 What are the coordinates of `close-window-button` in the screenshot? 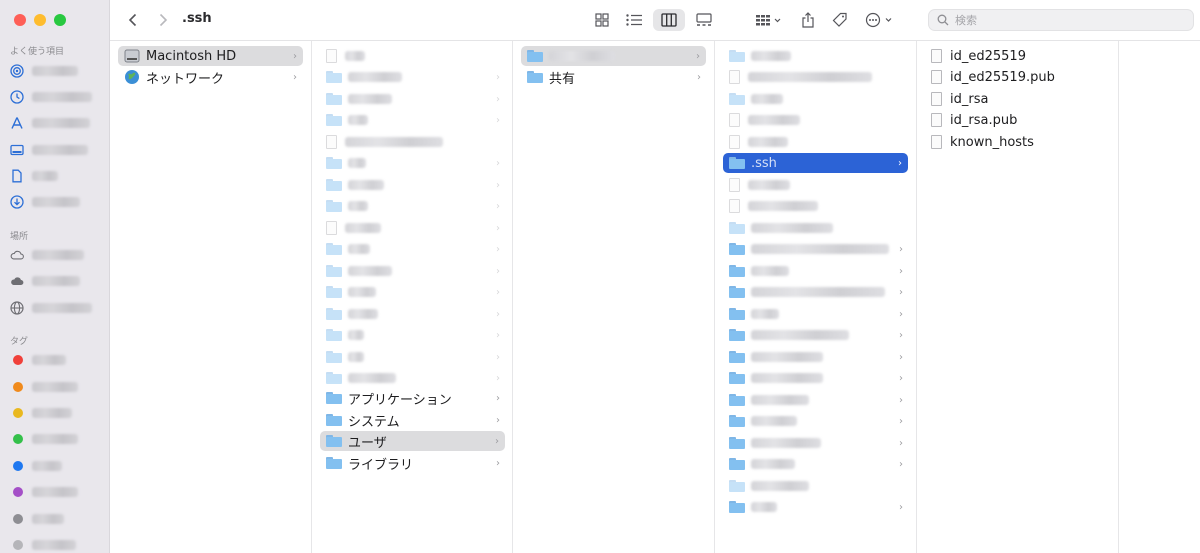 It's located at (20, 20).